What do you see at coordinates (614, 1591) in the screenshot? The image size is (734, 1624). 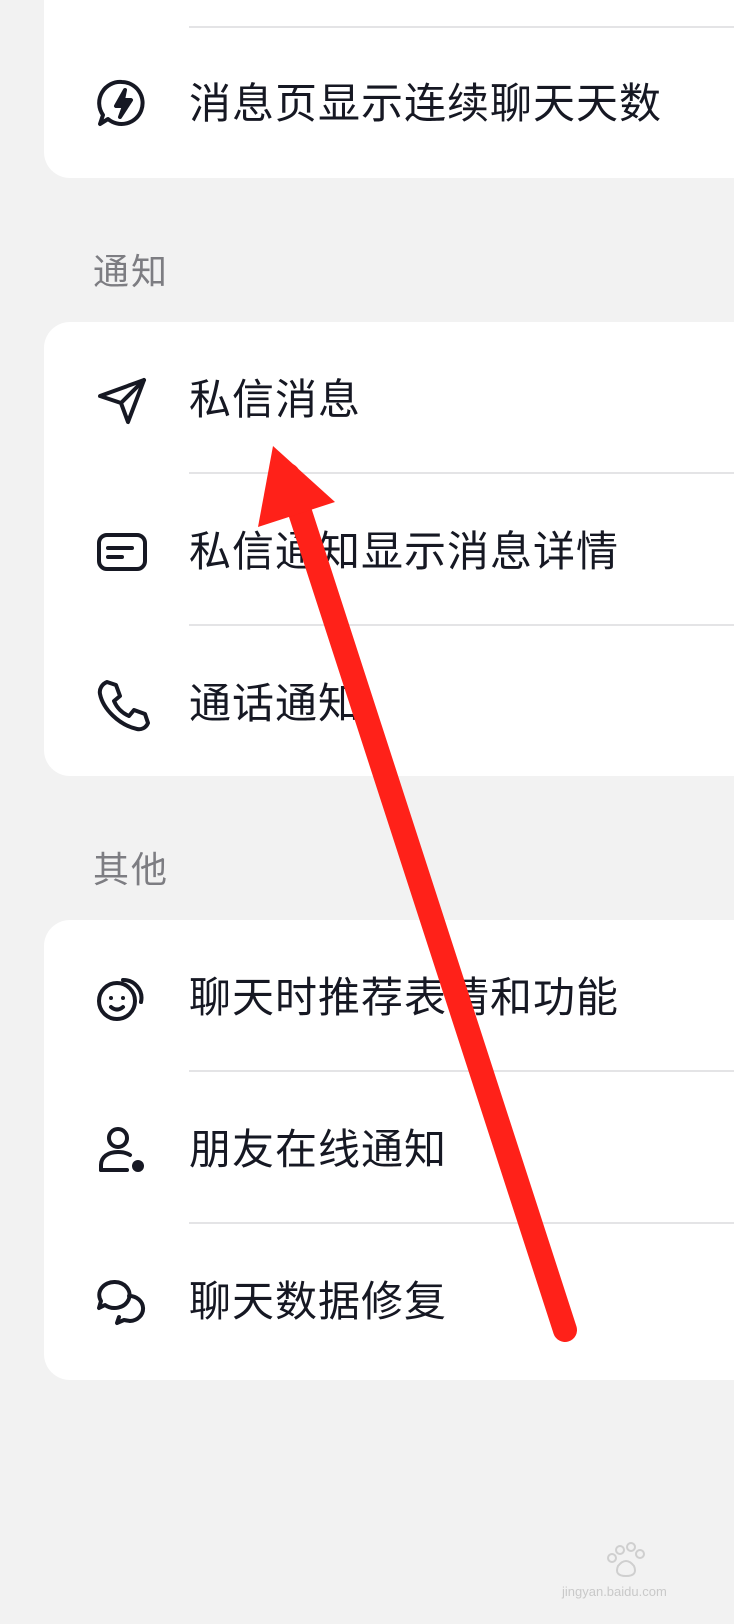 I see `watermark-text: jingyan.baidu.com` at bounding box center [614, 1591].